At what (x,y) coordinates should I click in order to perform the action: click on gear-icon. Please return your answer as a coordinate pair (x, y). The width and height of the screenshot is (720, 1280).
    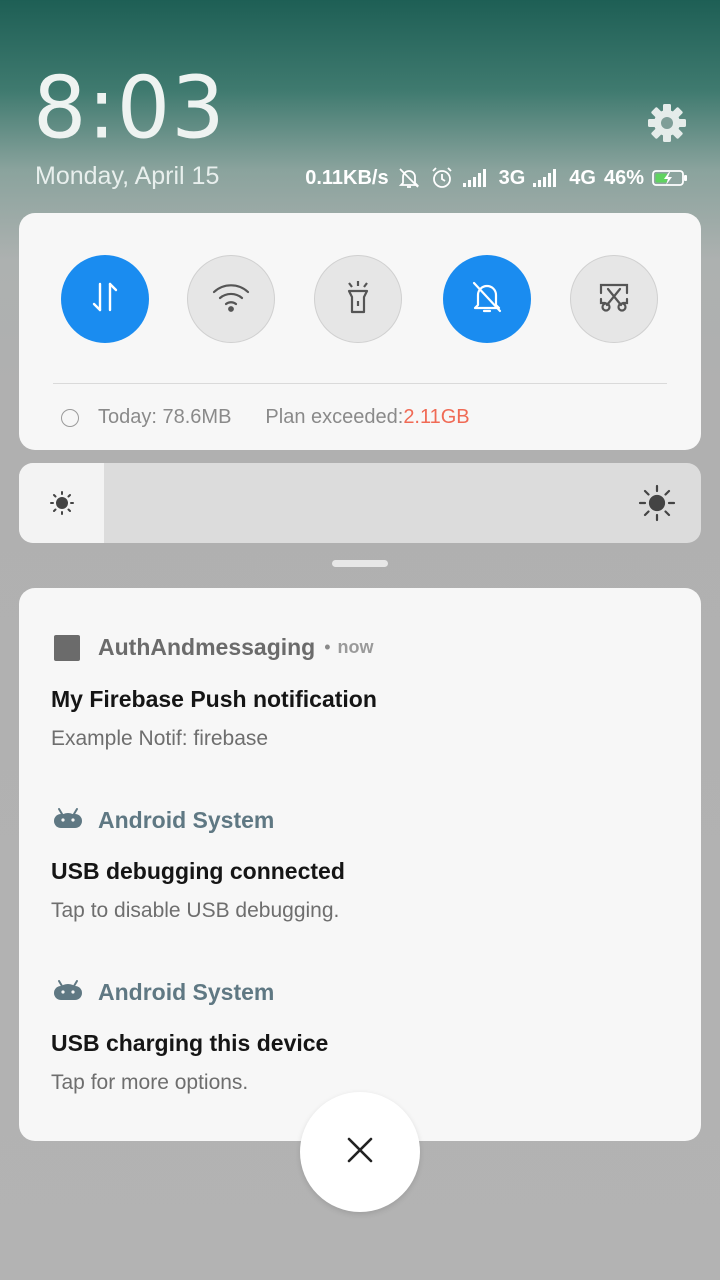
    Looking at the image, I should click on (667, 123).